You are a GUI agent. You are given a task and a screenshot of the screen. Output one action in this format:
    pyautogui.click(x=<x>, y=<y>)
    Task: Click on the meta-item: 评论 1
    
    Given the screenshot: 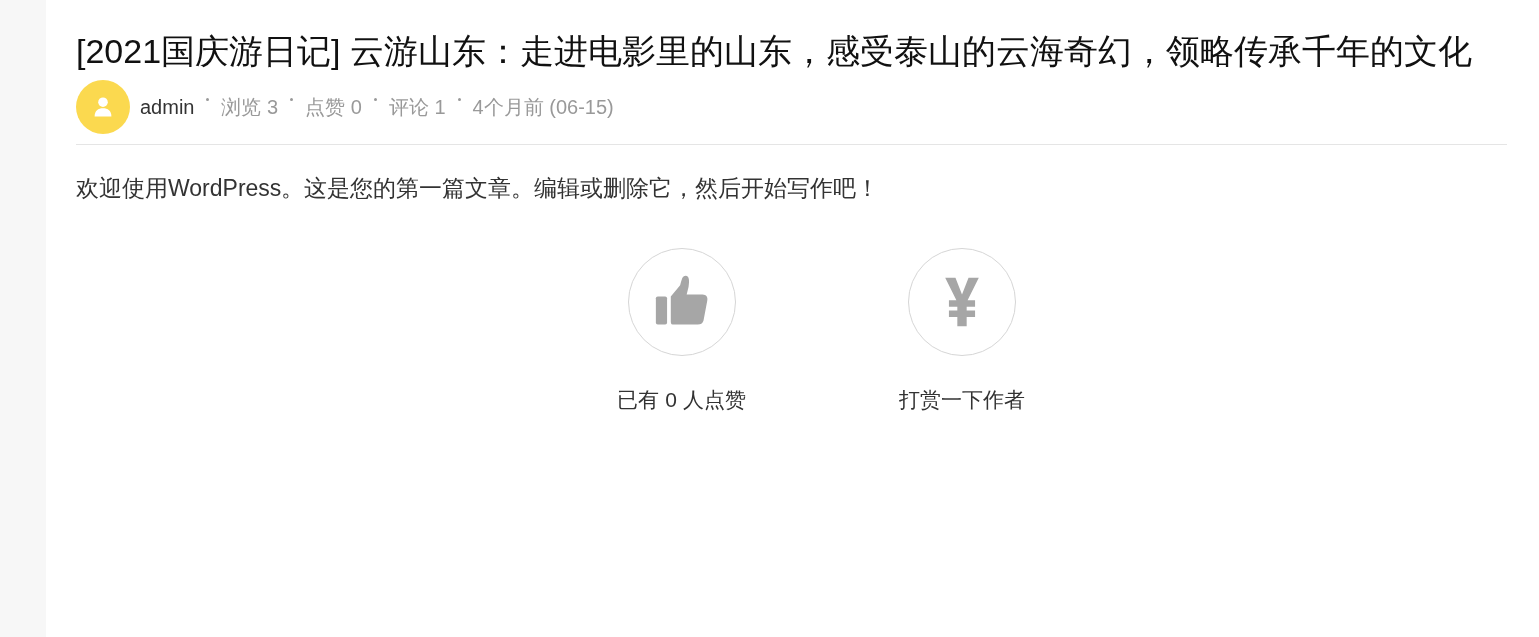 What is the action you would take?
    pyautogui.click(x=417, y=107)
    